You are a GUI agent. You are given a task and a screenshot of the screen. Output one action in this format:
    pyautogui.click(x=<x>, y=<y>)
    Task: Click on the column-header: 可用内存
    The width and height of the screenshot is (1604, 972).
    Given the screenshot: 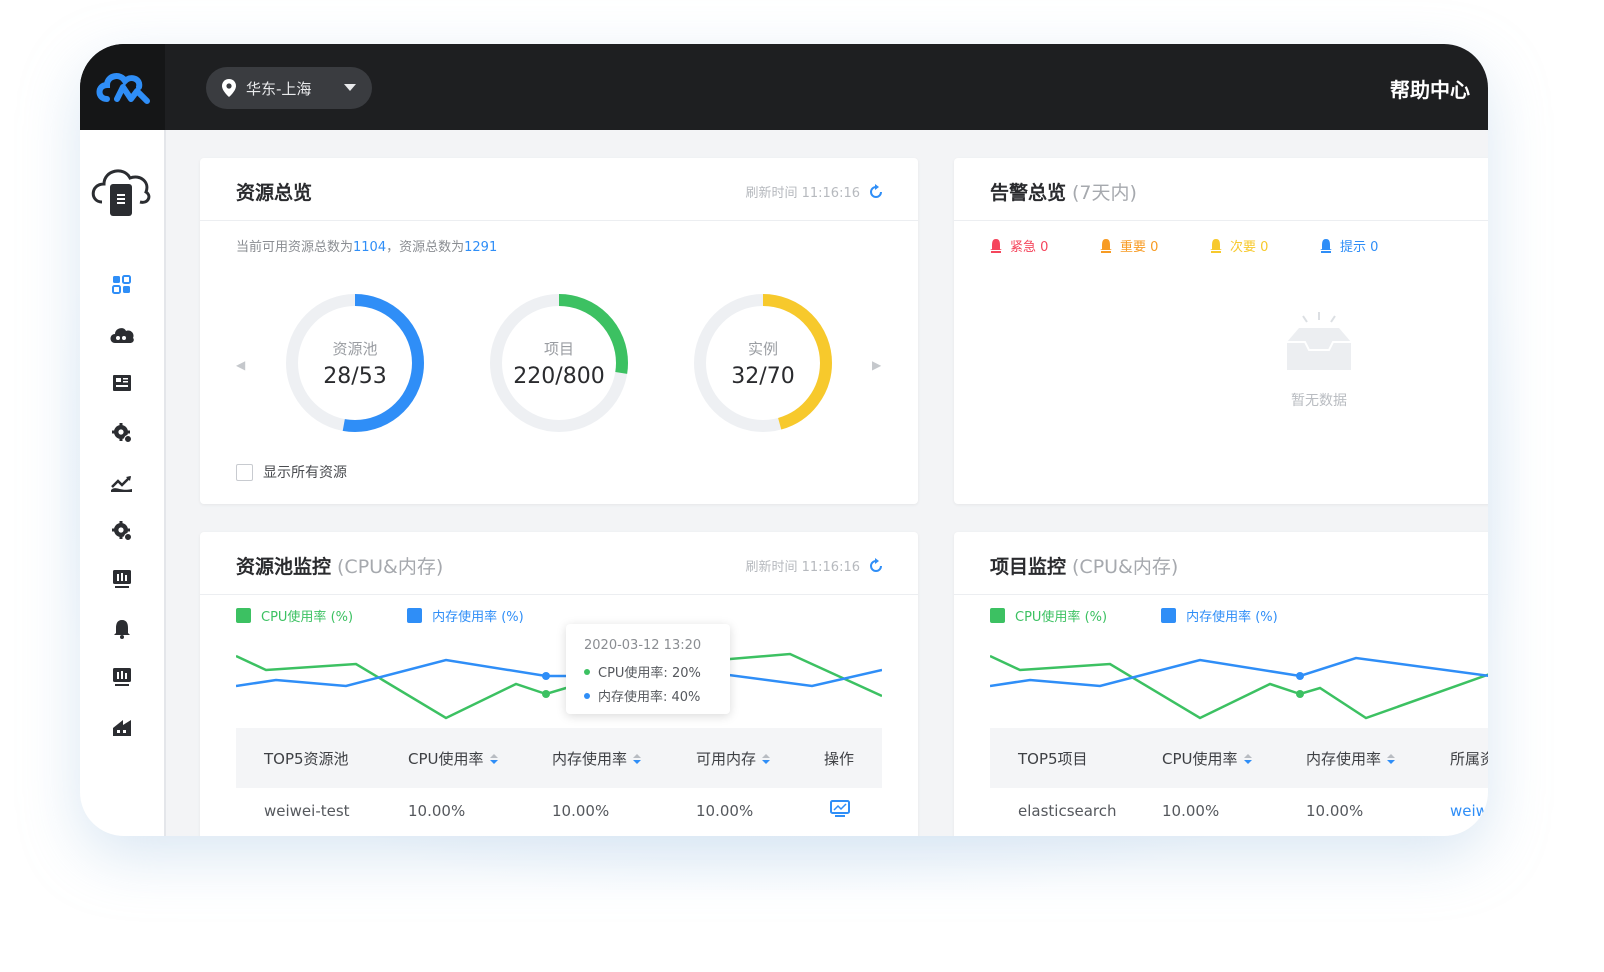 What is the action you would take?
    pyautogui.click(x=733, y=758)
    